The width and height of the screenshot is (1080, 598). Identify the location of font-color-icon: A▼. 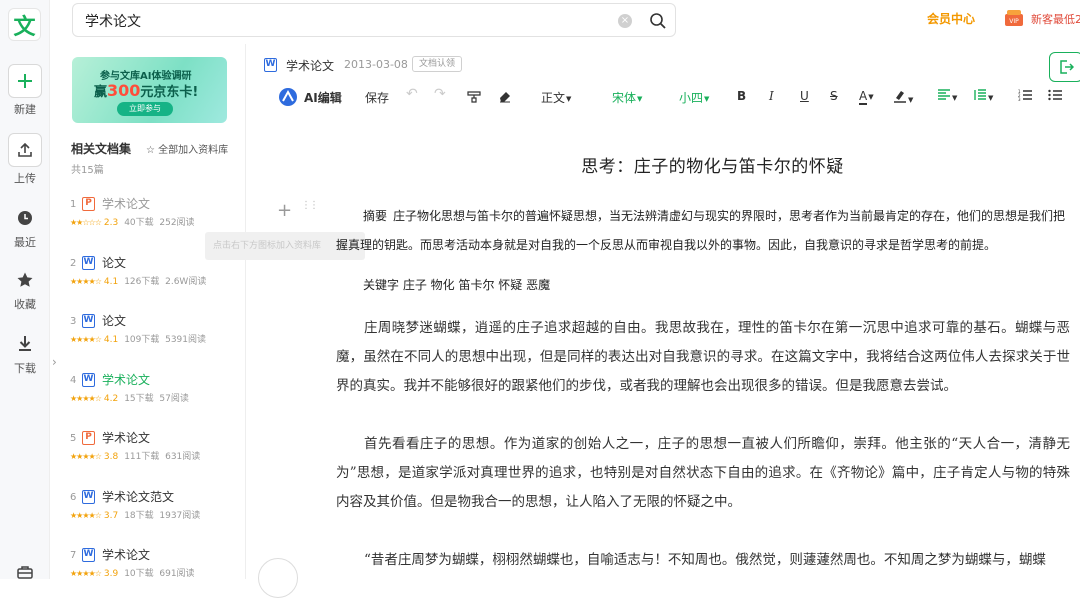
(866, 97).